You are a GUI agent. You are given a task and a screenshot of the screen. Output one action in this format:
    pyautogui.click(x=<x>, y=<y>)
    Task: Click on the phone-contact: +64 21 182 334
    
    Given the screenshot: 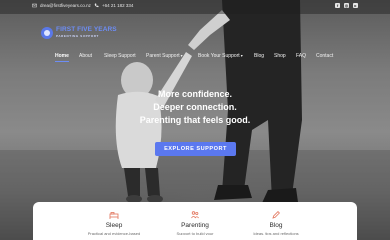 What is the action you would take?
    pyautogui.click(x=113, y=5)
    